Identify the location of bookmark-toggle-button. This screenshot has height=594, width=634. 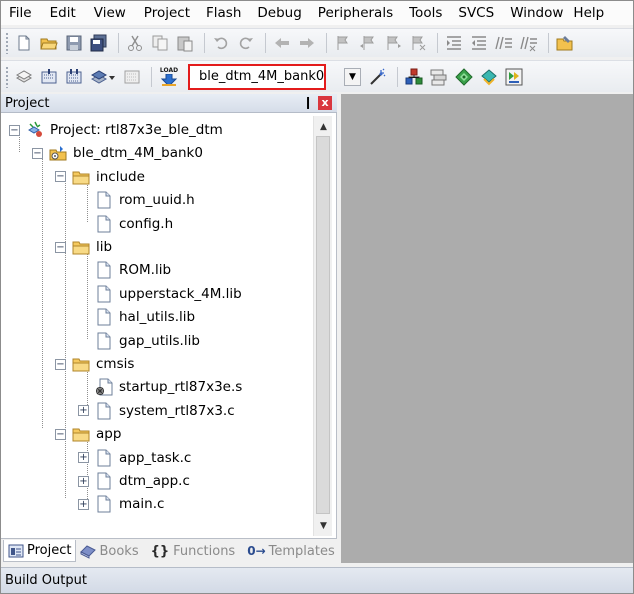
(343, 43).